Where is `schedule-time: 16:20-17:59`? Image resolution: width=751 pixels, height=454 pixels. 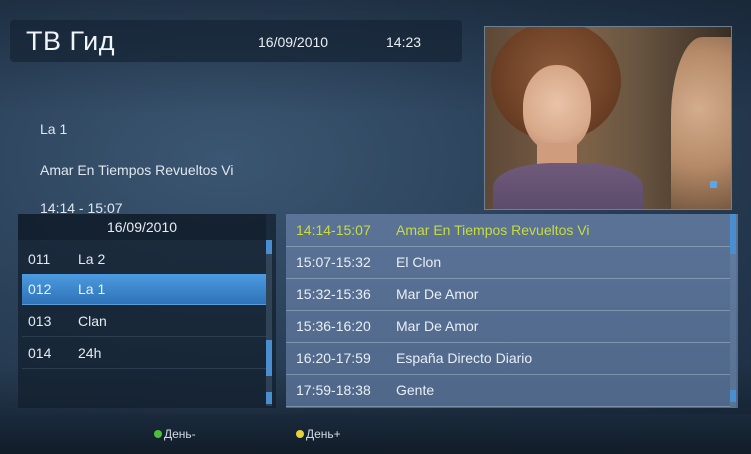 schedule-time: 16:20-17:59 is located at coordinates (333, 358).